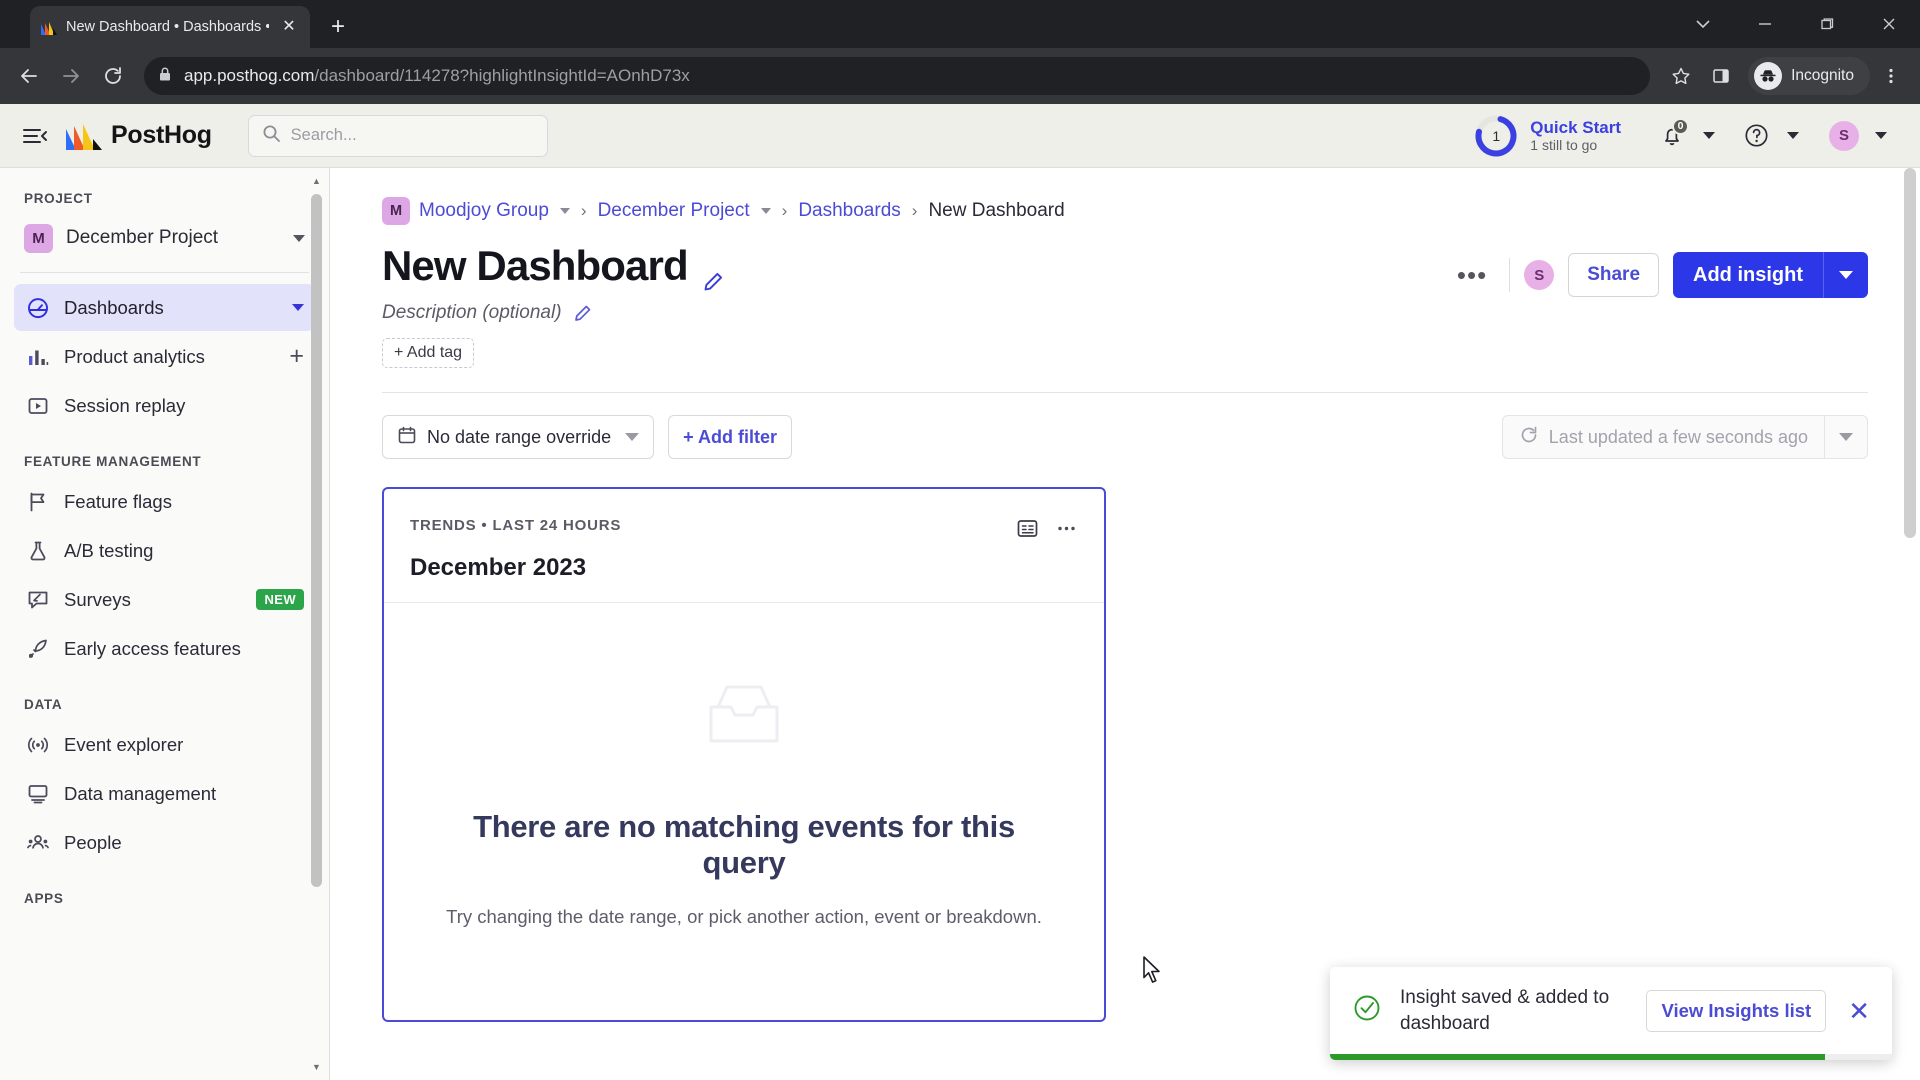 The height and width of the screenshot is (1080, 1920). I want to click on sidebar-item-event-explorer: Event explorer, so click(164, 744).